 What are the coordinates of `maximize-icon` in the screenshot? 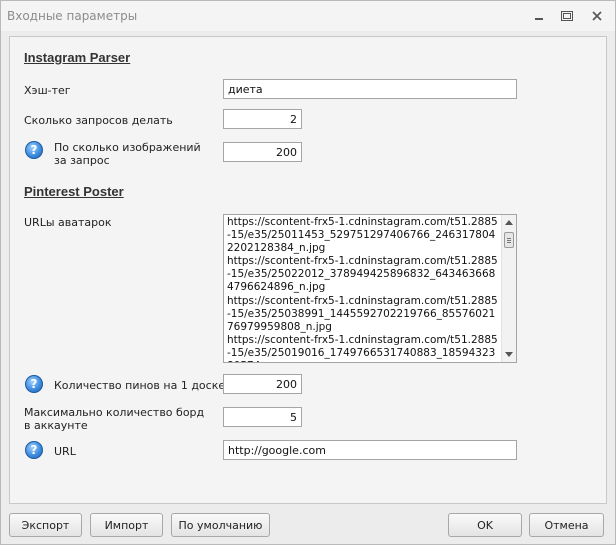 It's located at (567, 16).